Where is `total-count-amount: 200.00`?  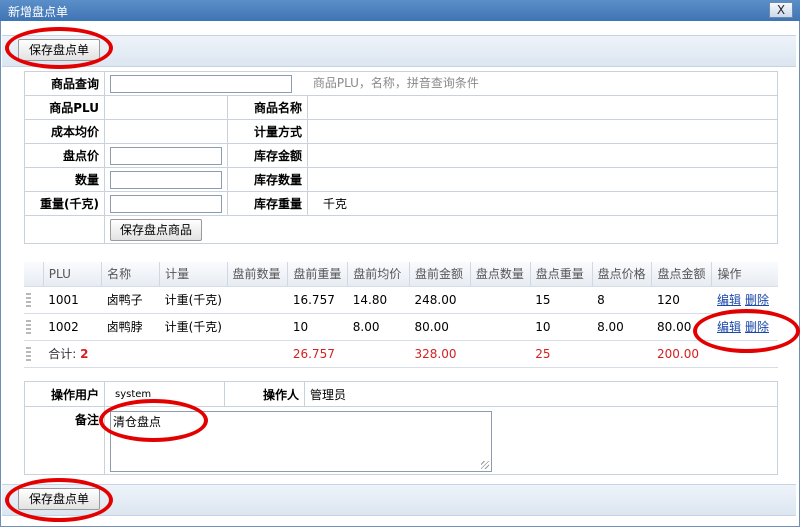
total-count-amount: 200.00 is located at coordinates (681, 354).